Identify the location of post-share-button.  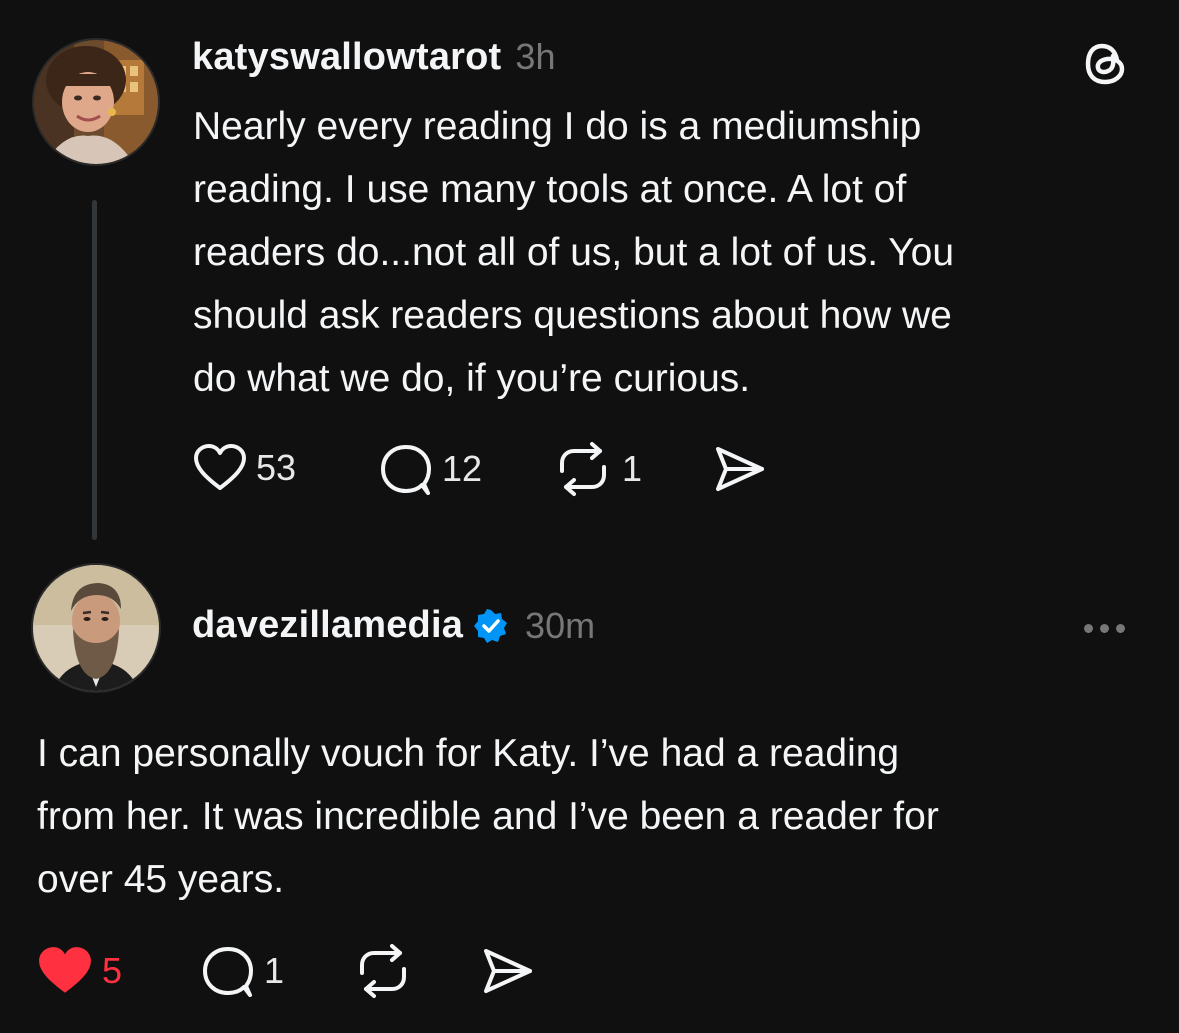
(740, 469).